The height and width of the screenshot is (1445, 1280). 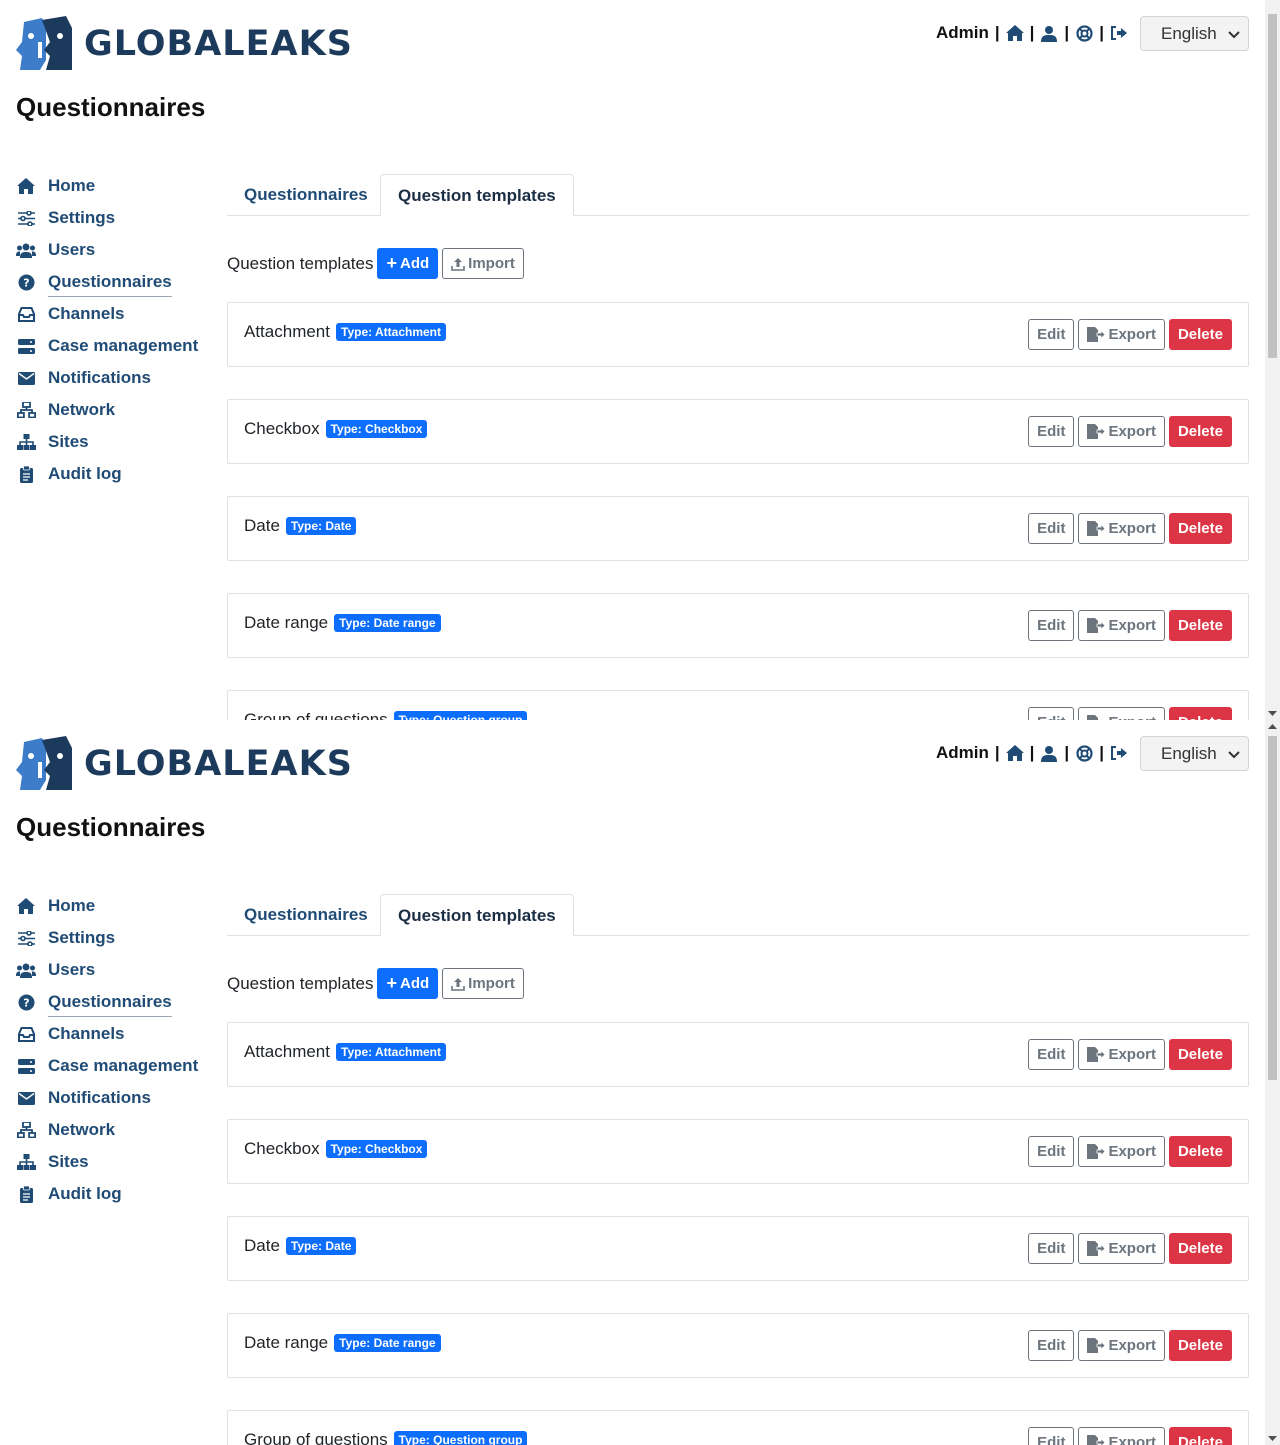 I want to click on upload-icon, so click(x=458, y=264).